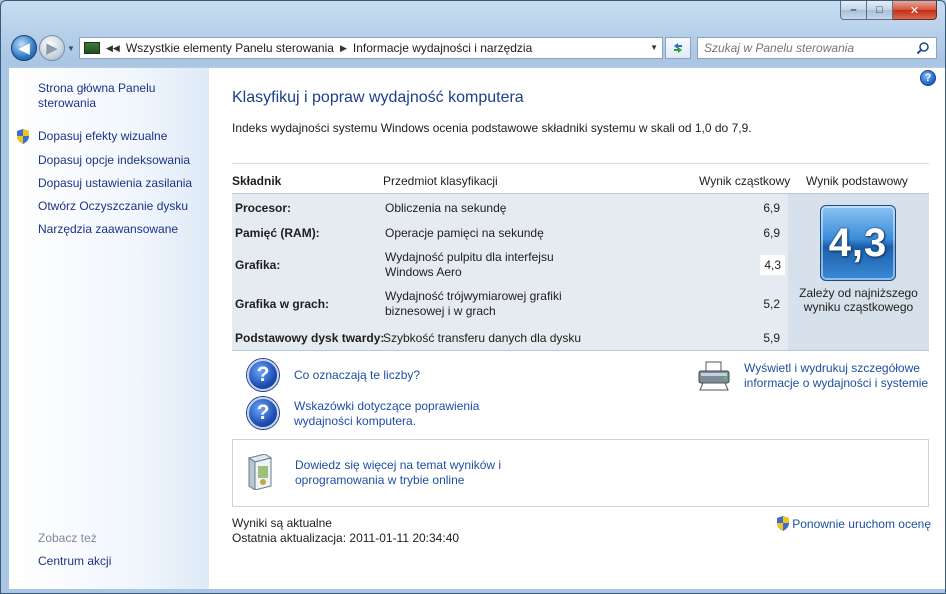 The image size is (946, 594). I want to click on rerun-assessment-button: Ponownie uruchom ocenę, so click(853, 523).